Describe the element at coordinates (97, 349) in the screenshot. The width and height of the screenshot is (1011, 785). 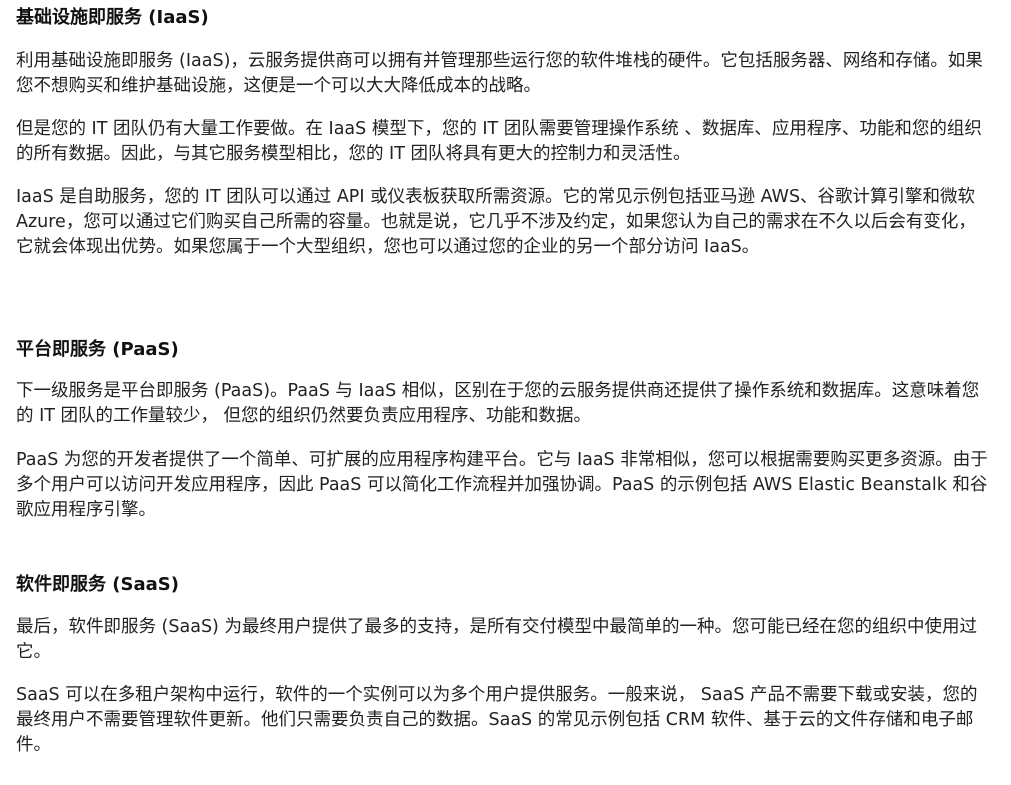
I see `section-title-paas: 平台即服务 (PaaS)` at that location.